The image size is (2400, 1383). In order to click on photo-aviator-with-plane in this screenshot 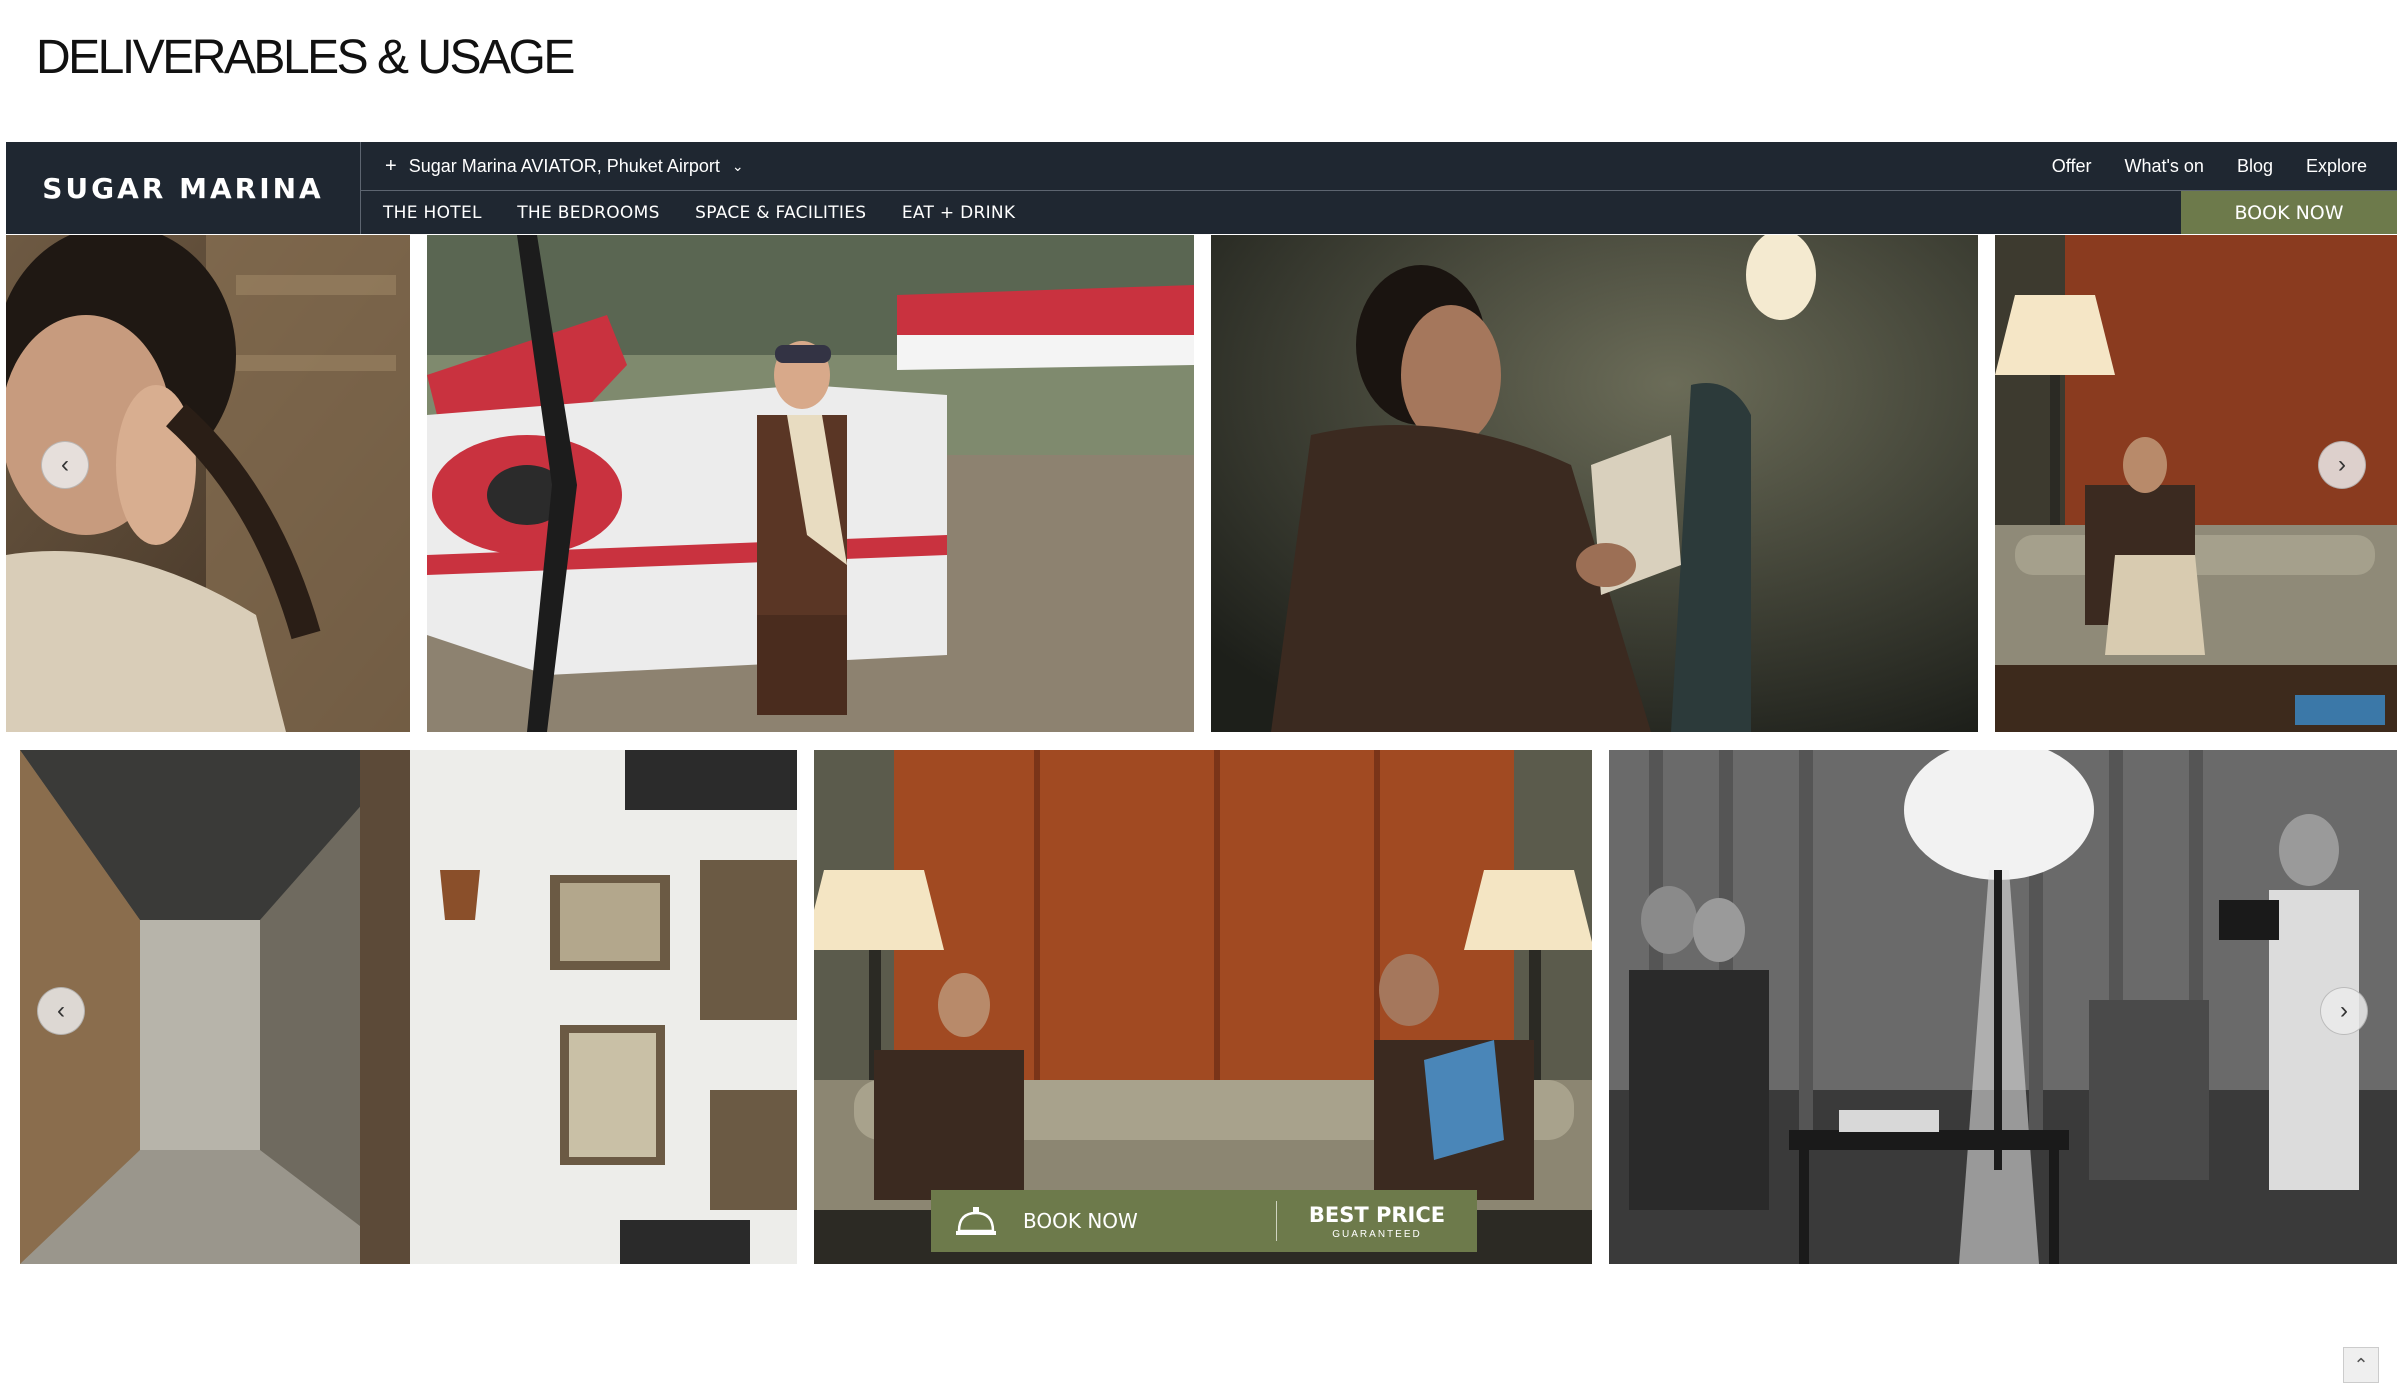, I will do `click(810, 483)`.